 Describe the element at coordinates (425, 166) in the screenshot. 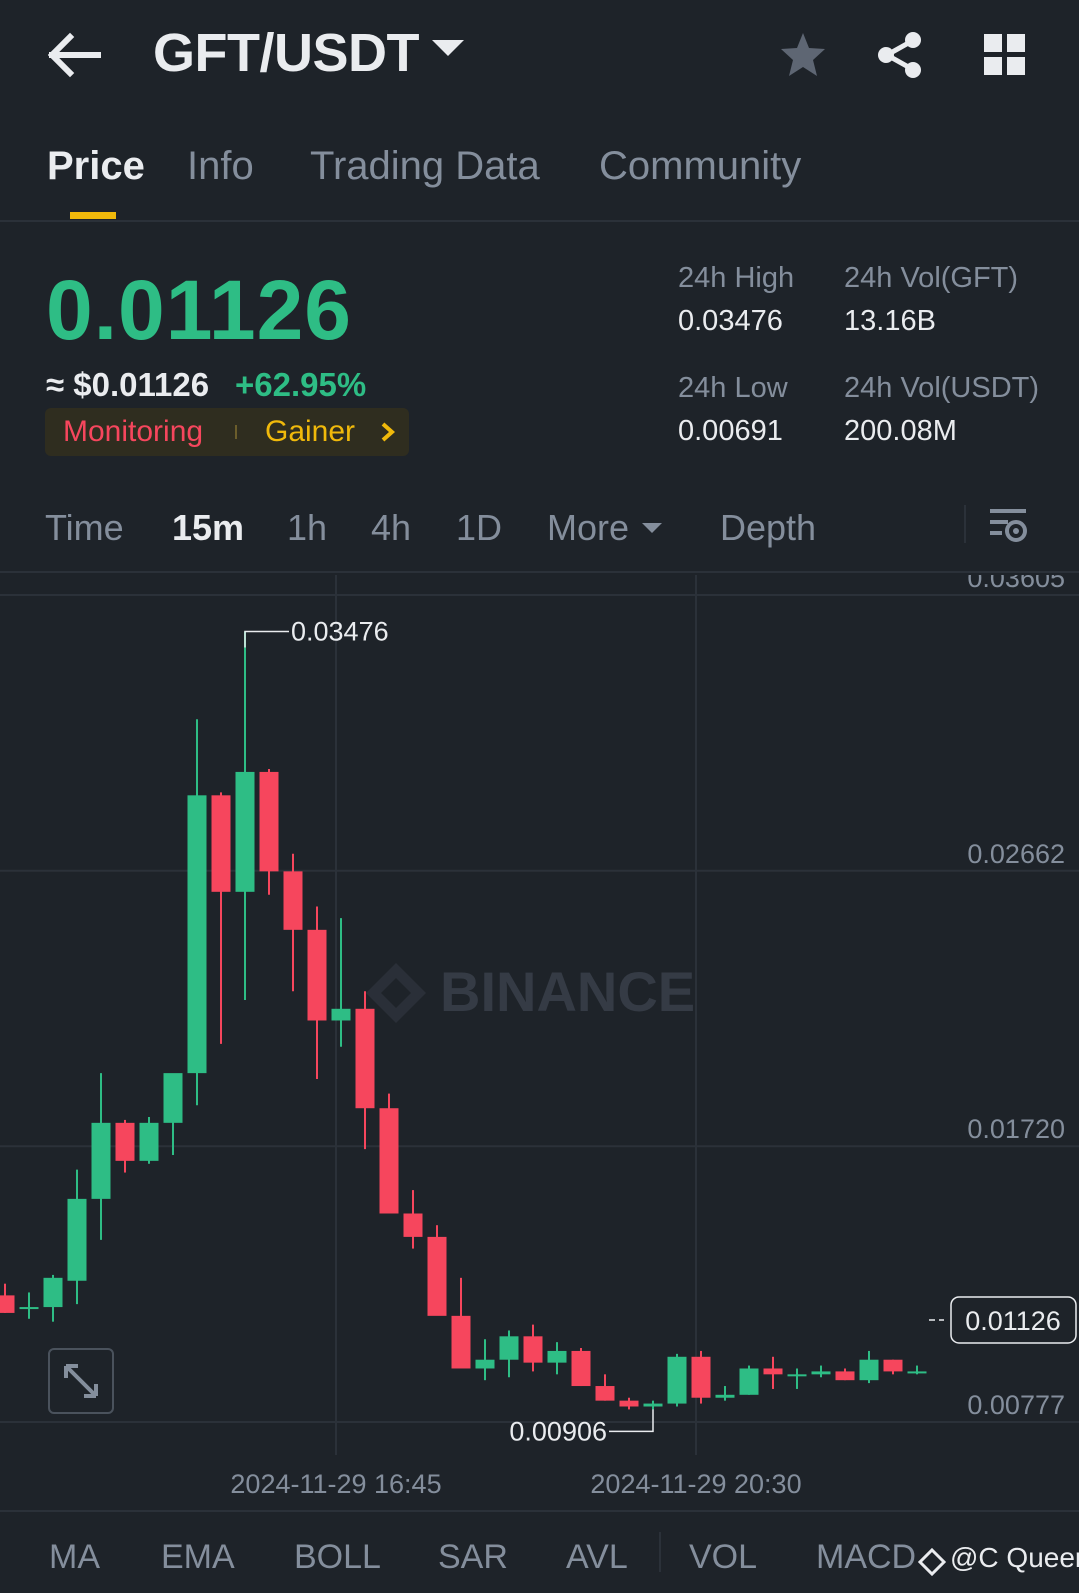

I see `tab-trading-data: Trading Data` at that location.